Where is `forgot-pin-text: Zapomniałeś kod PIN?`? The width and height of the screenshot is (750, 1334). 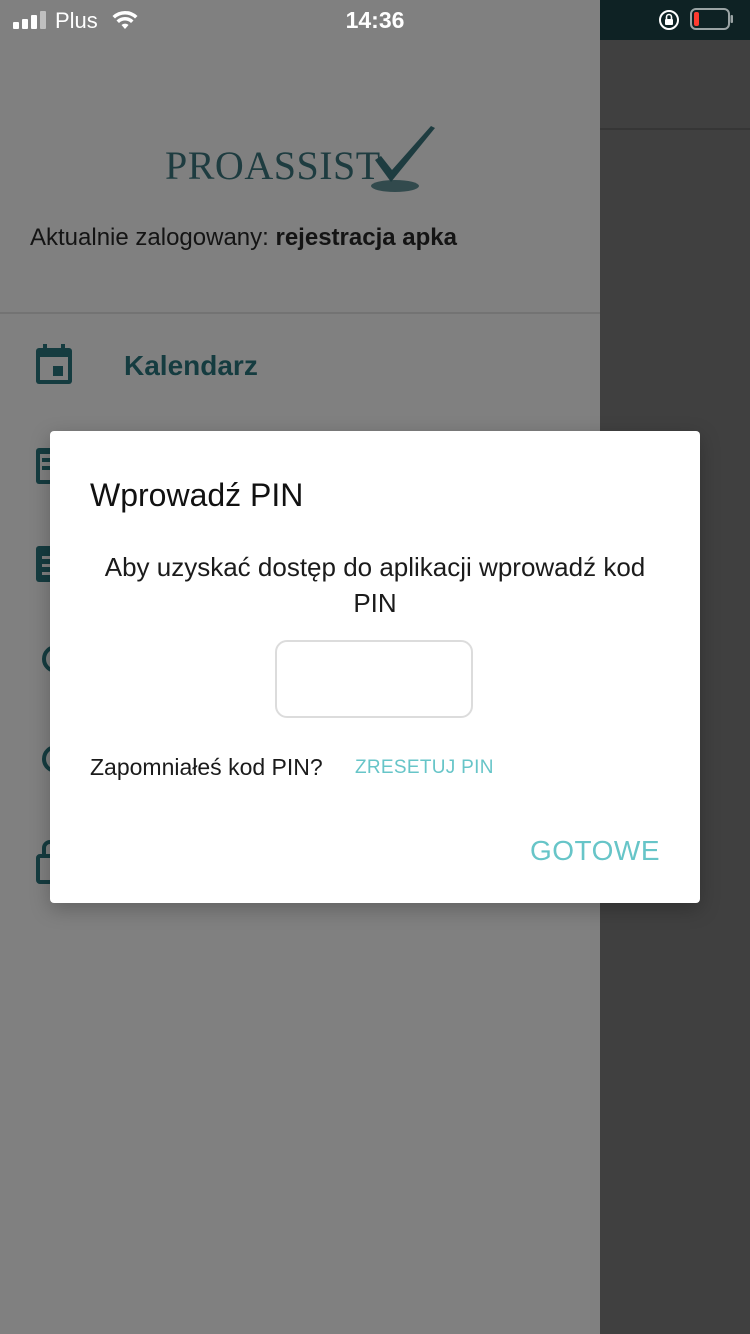 forgot-pin-text: Zapomniałeś kod PIN? is located at coordinates (206, 767).